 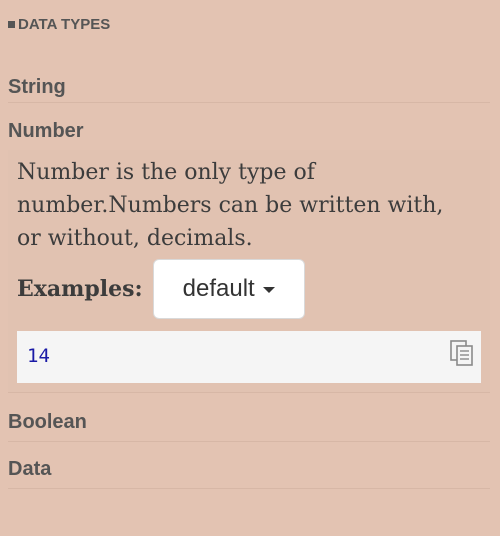 I want to click on type-item-label: Number, so click(x=46, y=131).